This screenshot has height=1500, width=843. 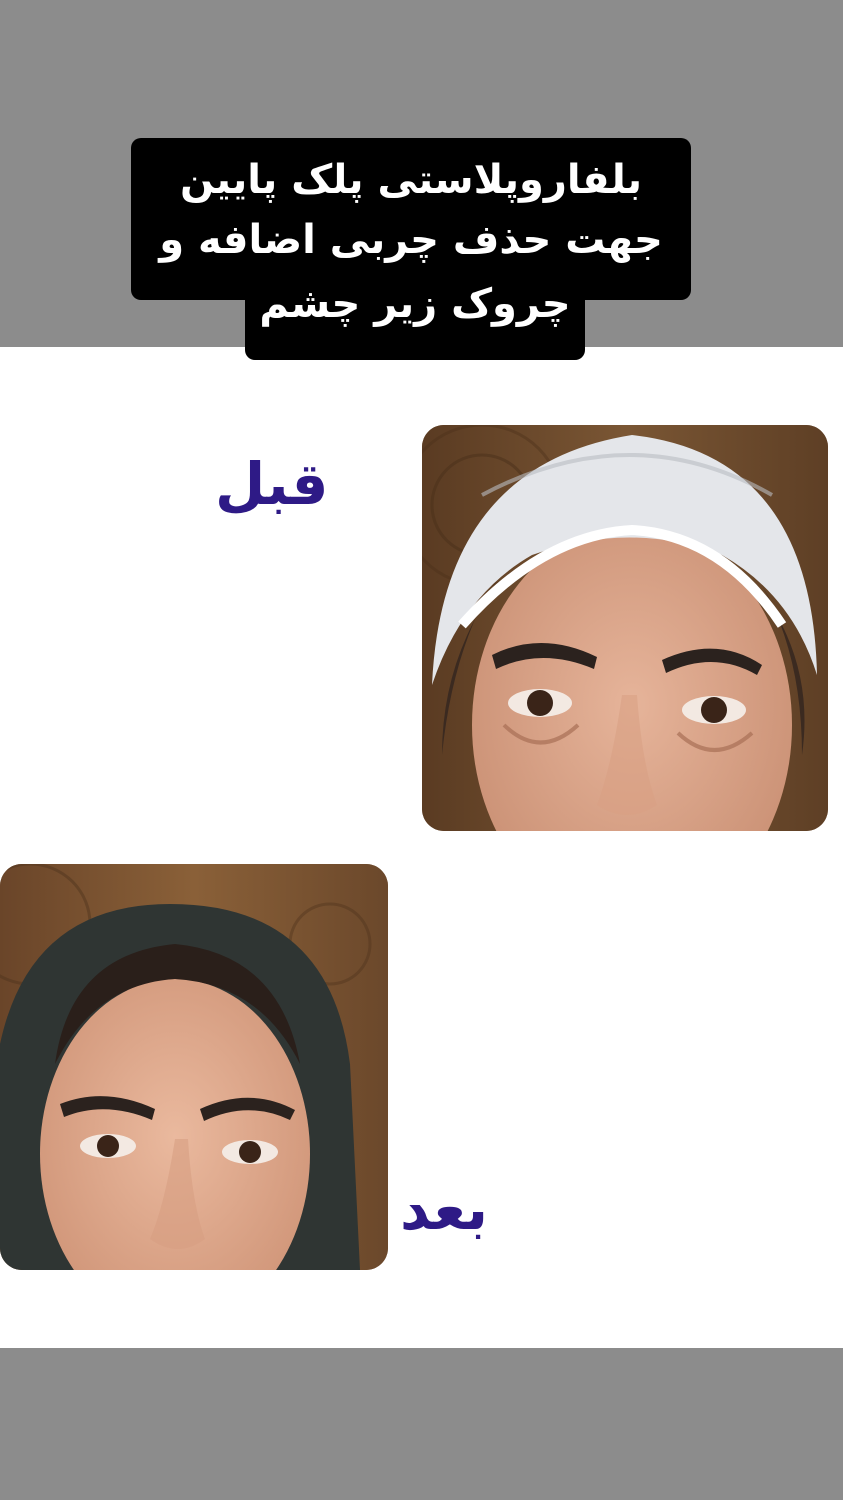 I want to click on title-box-last-line: چروک زیر چشم, so click(x=415, y=314).